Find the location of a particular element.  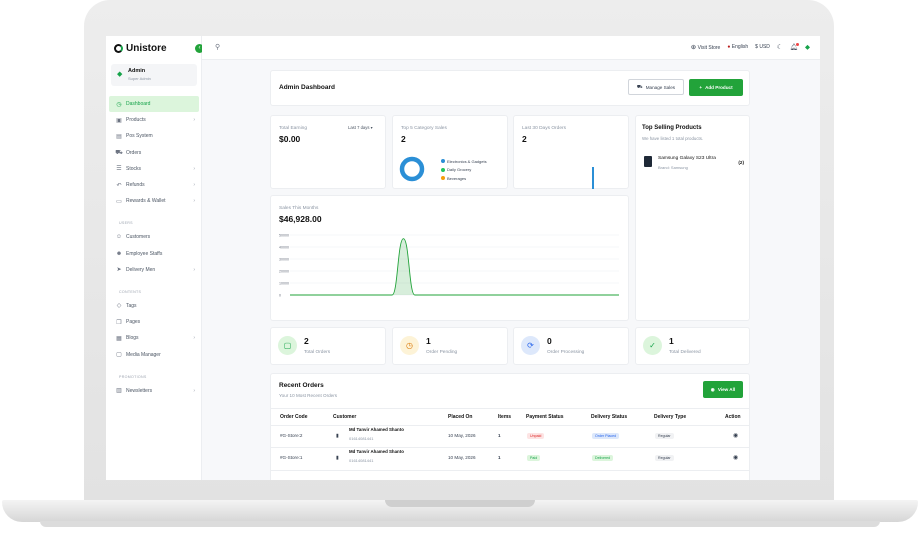

period-label: Last 7 days is located at coordinates (359, 127).